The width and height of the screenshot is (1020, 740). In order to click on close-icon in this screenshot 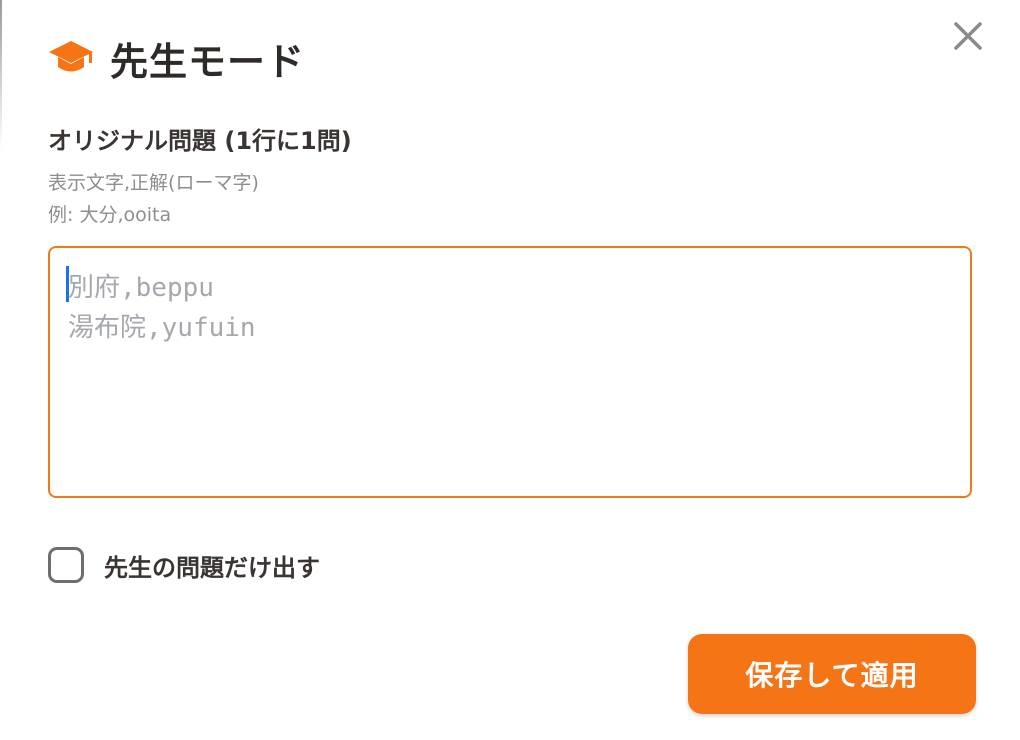, I will do `click(968, 38)`.